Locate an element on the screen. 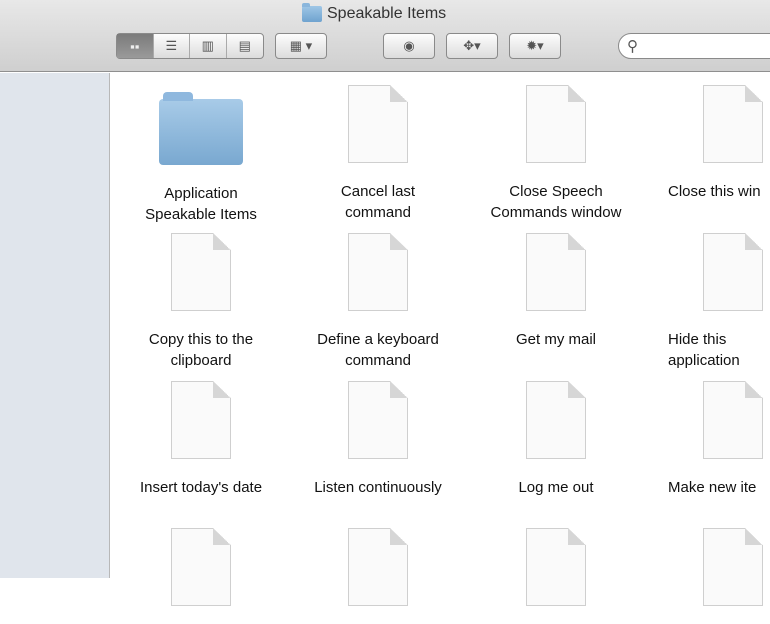  file-label: Make new ite is located at coordinates (712, 487).